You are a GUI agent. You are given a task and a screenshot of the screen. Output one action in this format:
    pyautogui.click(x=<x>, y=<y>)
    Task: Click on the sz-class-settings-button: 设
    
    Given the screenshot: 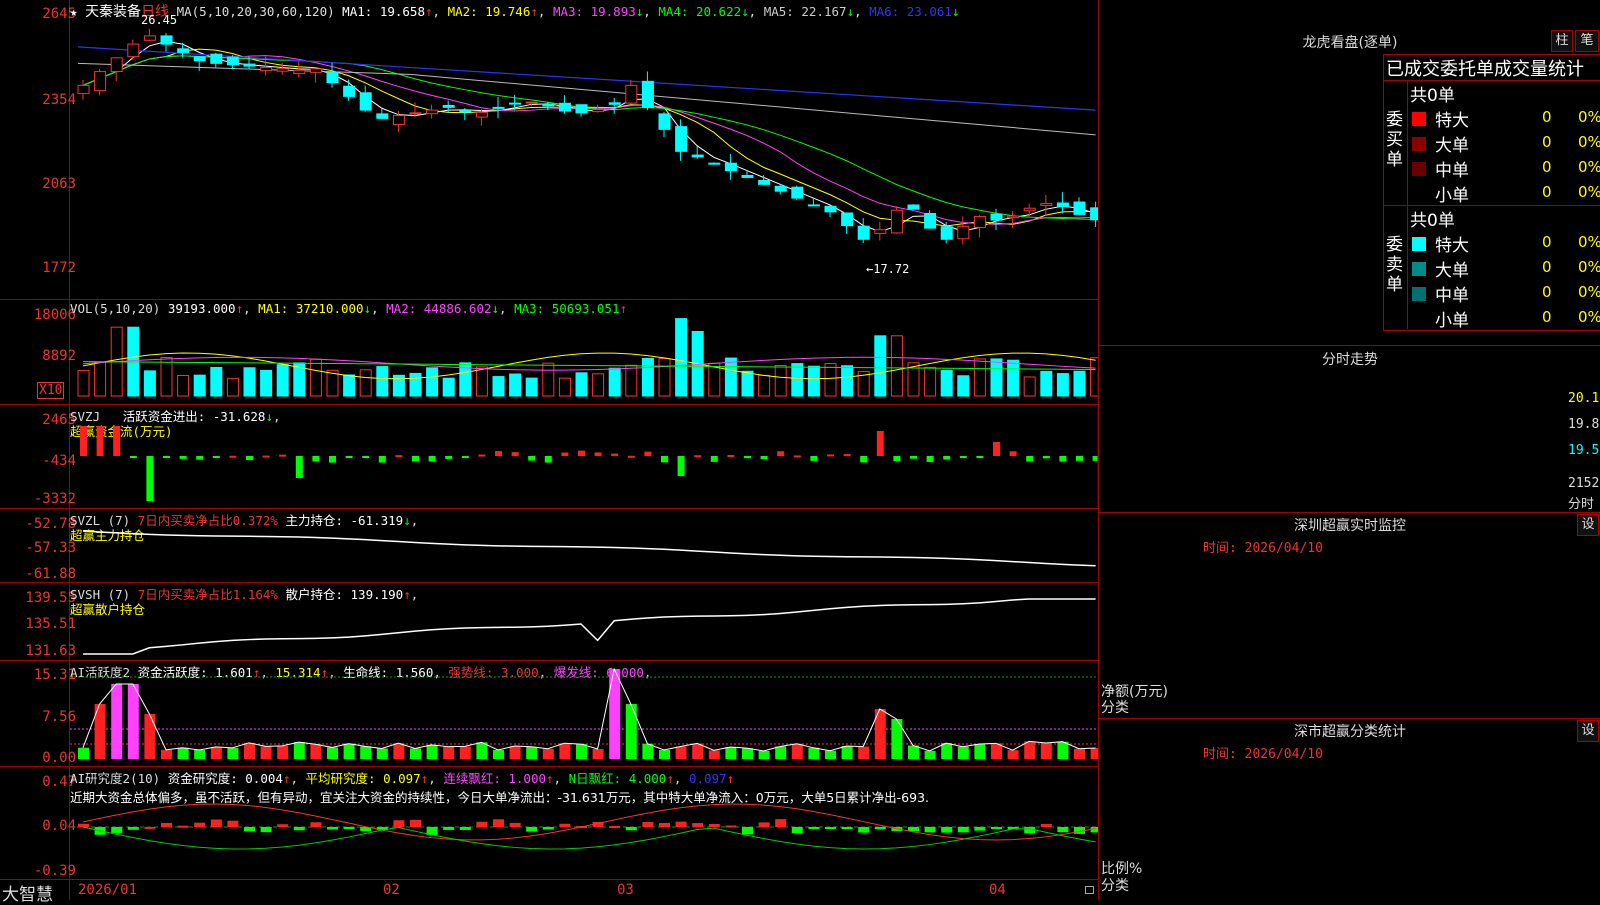 What is the action you would take?
    pyautogui.click(x=1588, y=731)
    